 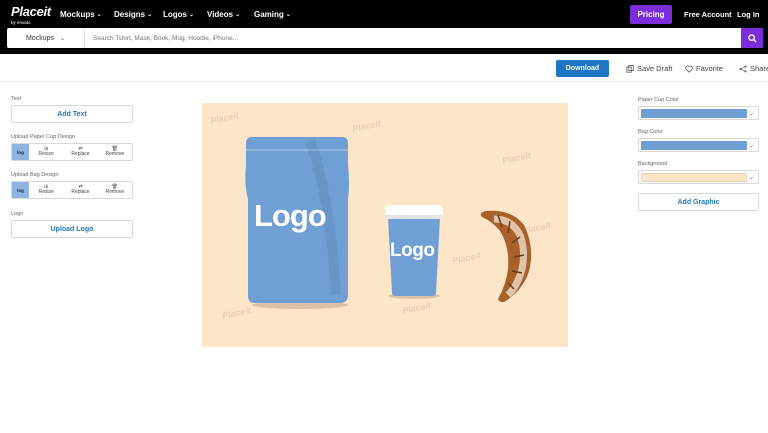 What do you see at coordinates (72, 114) in the screenshot?
I see `add-text-button: Add Text` at bounding box center [72, 114].